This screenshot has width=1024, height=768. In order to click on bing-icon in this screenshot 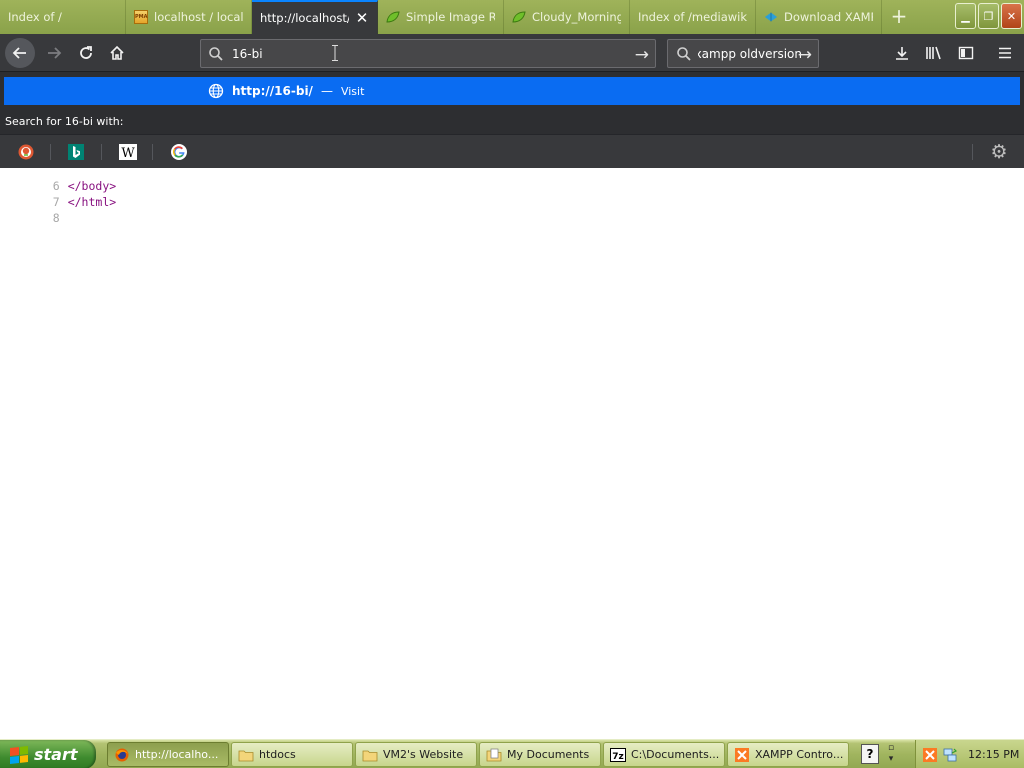, I will do `click(76, 152)`.